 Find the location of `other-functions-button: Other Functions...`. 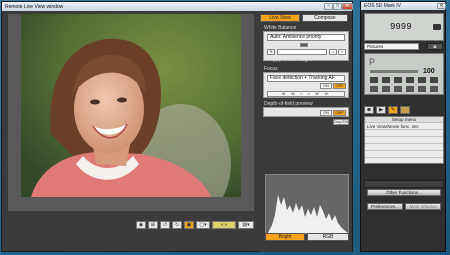

other-functions-button: Other Functions... is located at coordinates (404, 192).